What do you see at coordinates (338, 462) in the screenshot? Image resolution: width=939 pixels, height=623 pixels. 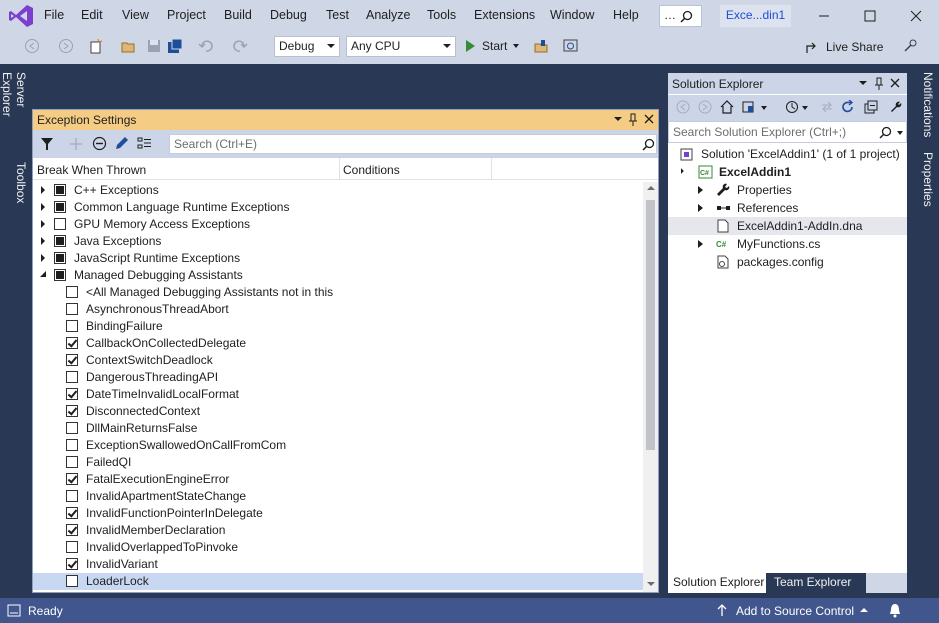 I see `exception-row: FailedQI` at bounding box center [338, 462].